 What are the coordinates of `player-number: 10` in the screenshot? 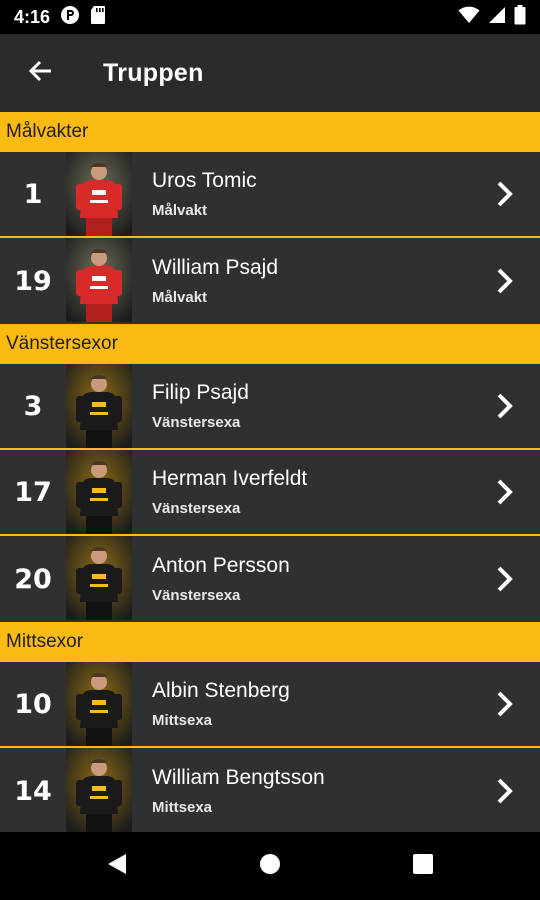 It's located at (33, 704).